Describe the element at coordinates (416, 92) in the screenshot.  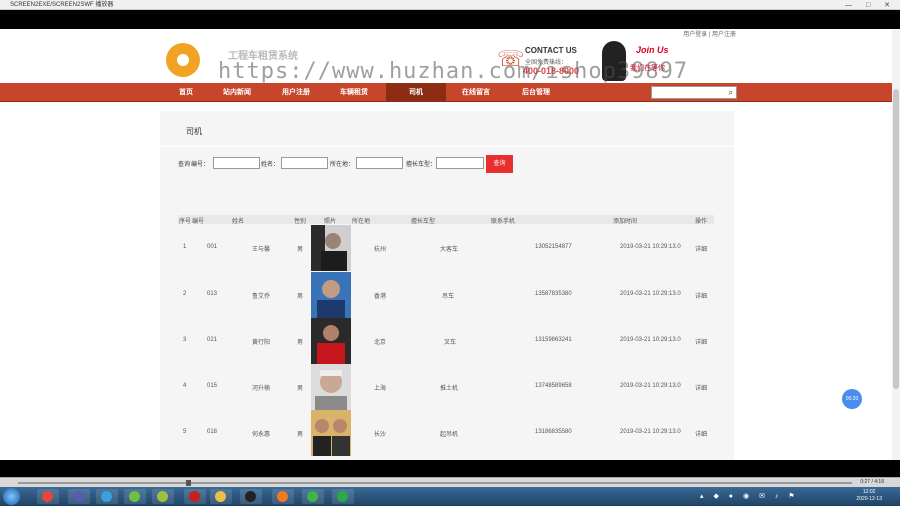
I see `nav-item-drivers: 司机` at that location.